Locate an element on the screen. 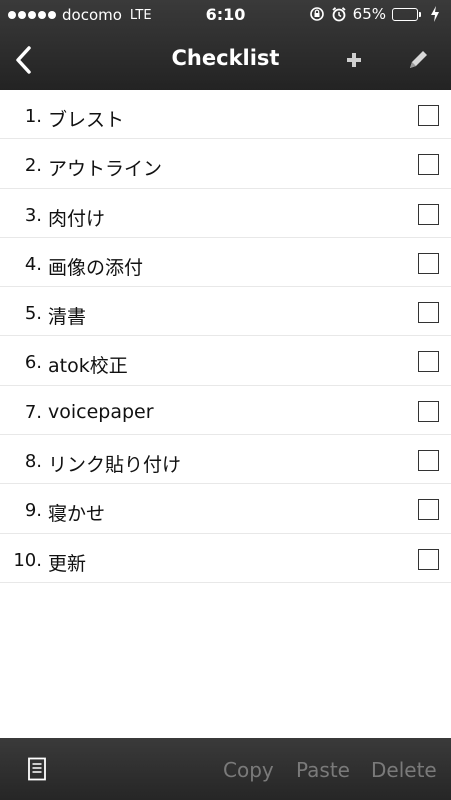  list-item: 9. 寝かせ is located at coordinates (225, 509).